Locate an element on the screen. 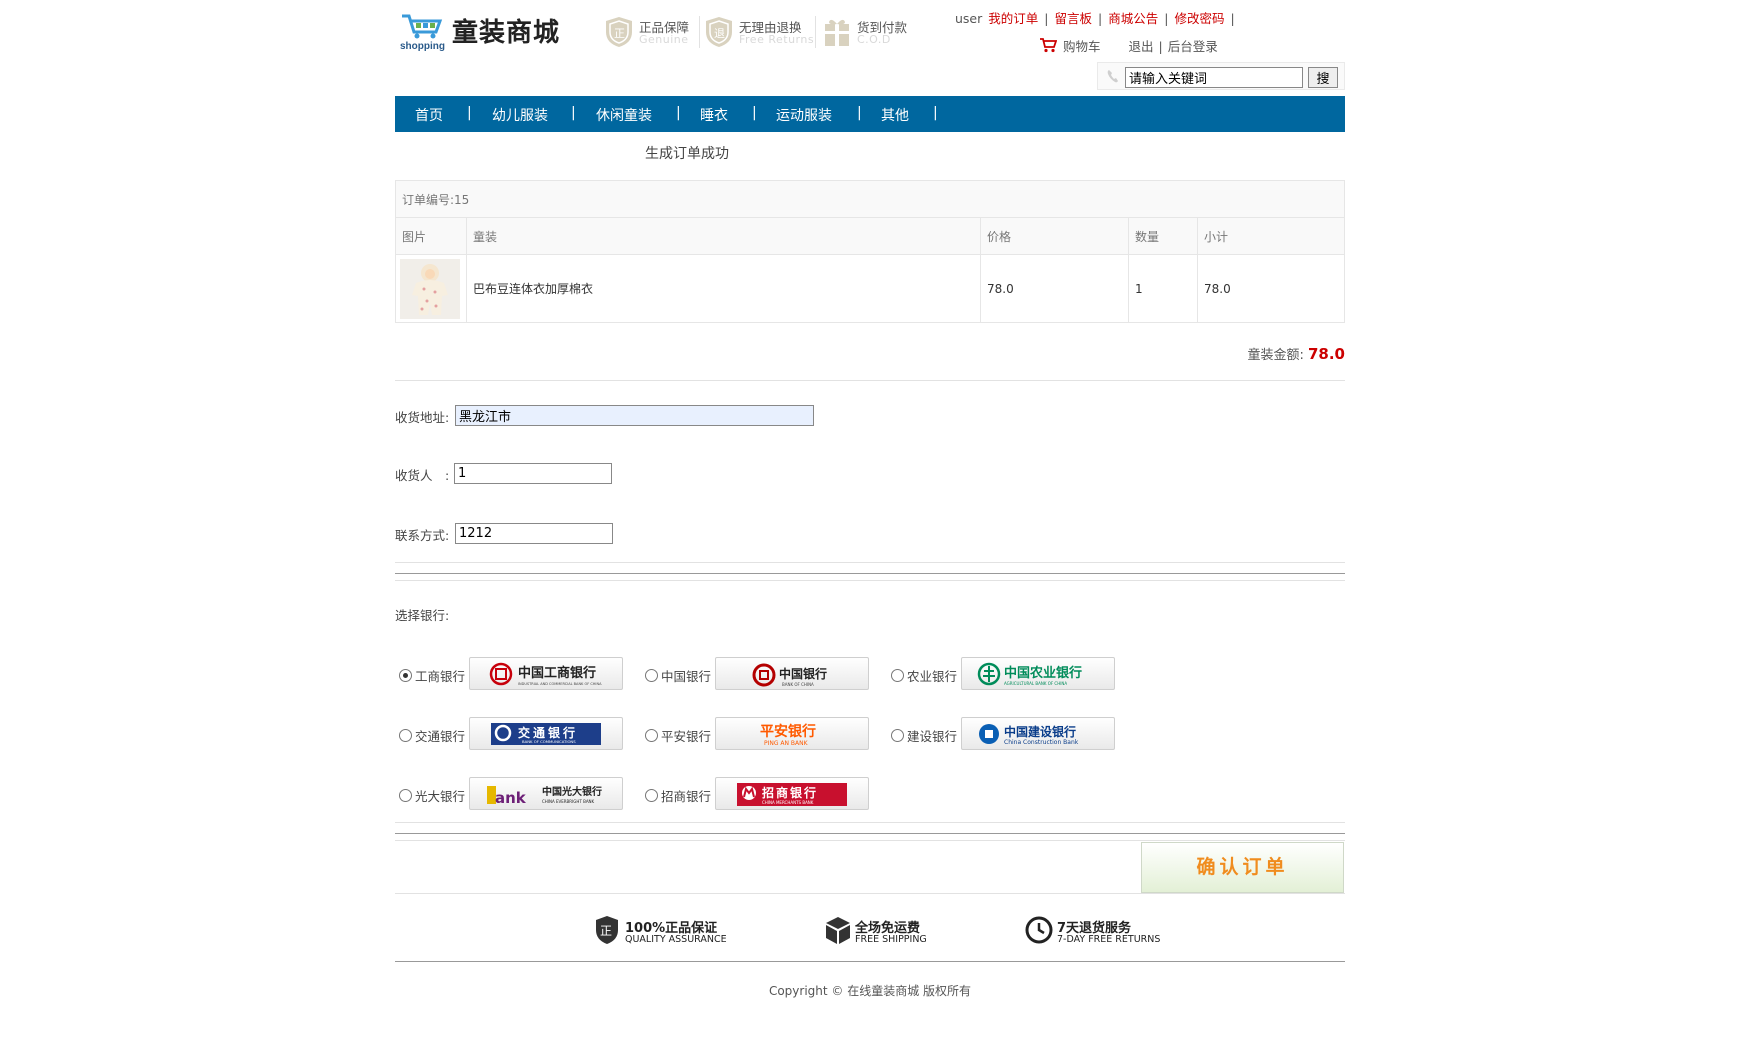 The width and height of the screenshot is (1740, 1051). genuine-shield-icon: 正 is located at coordinates (619, 32).